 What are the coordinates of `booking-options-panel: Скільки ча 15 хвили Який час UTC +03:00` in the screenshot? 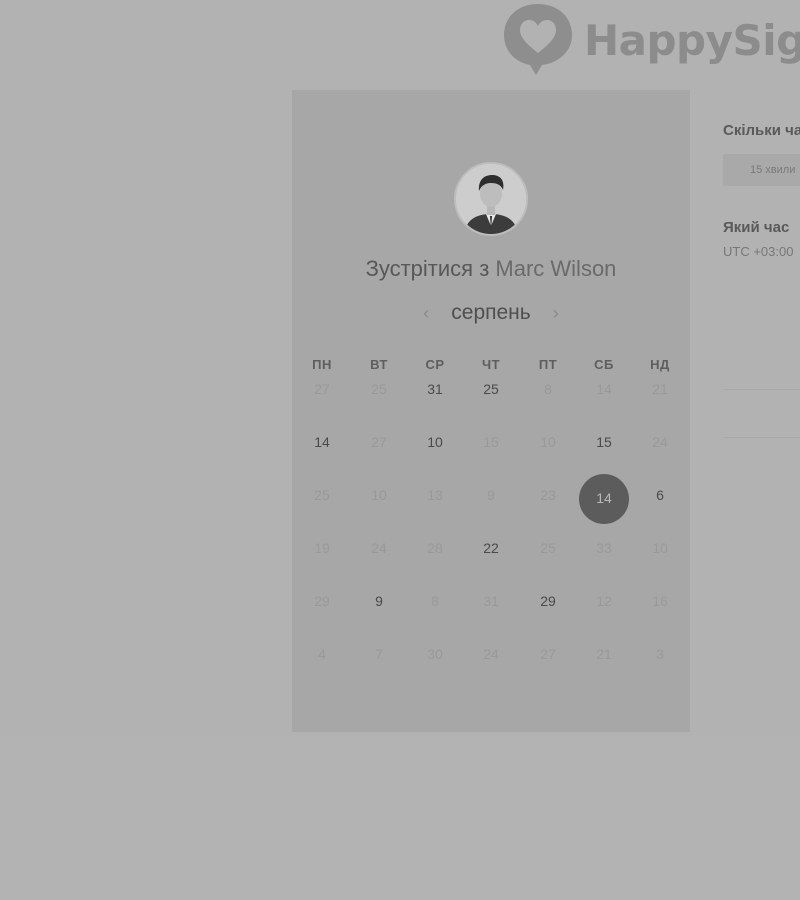 It's located at (761, 450).